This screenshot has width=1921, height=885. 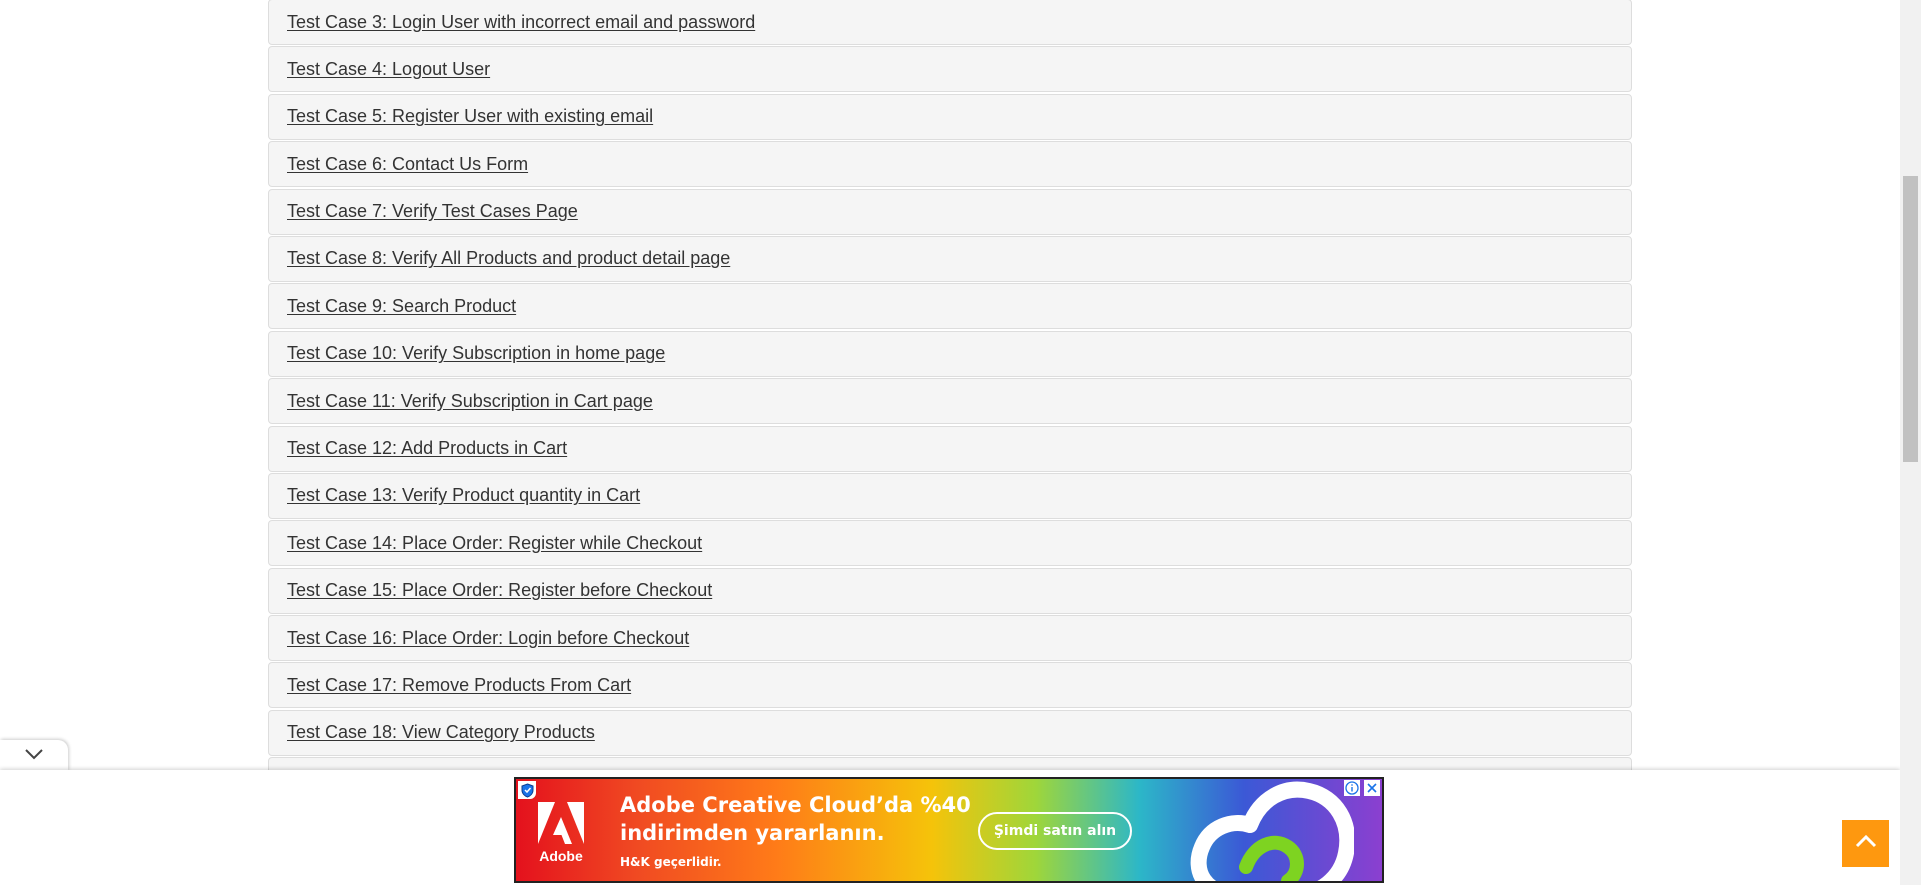 I want to click on test-case-row: Test Case 18: View Category Products, so click(x=950, y=732).